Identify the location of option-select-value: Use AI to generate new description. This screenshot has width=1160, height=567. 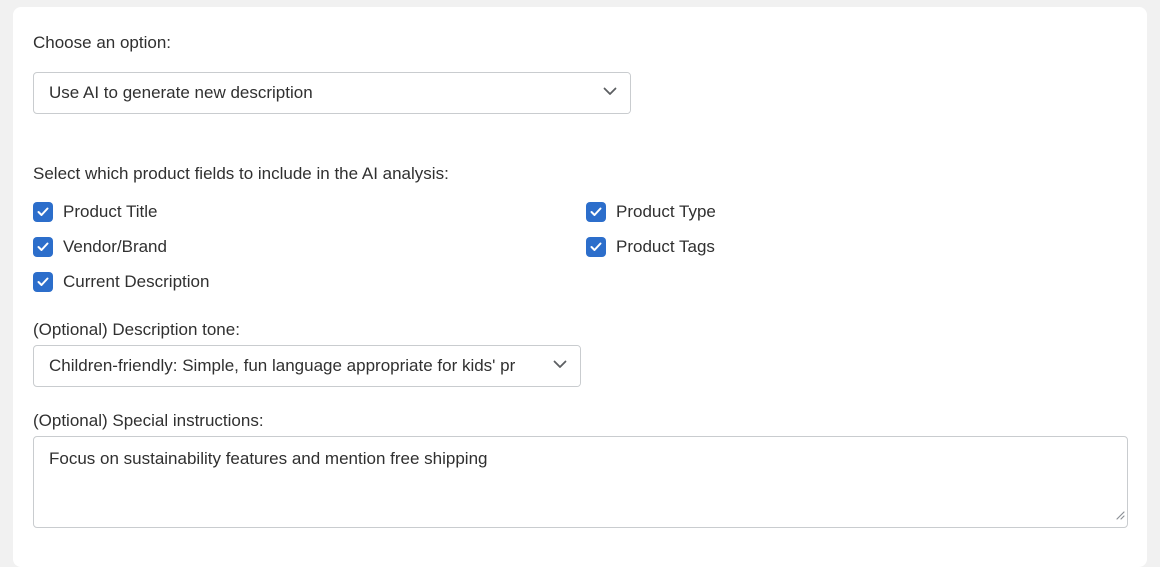
(181, 92).